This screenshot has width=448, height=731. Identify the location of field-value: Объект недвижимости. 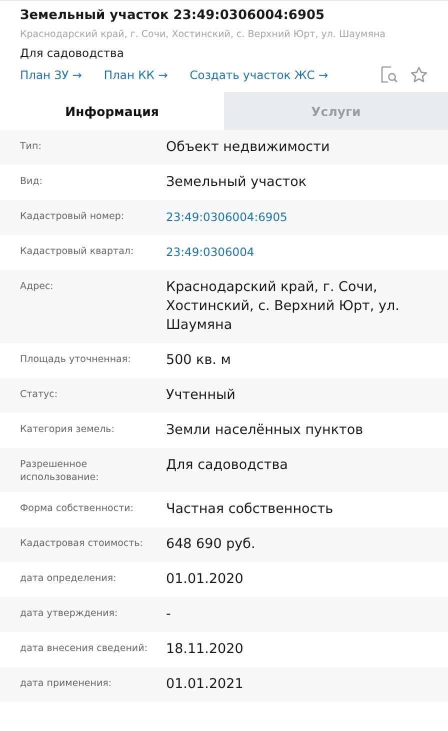
(248, 147).